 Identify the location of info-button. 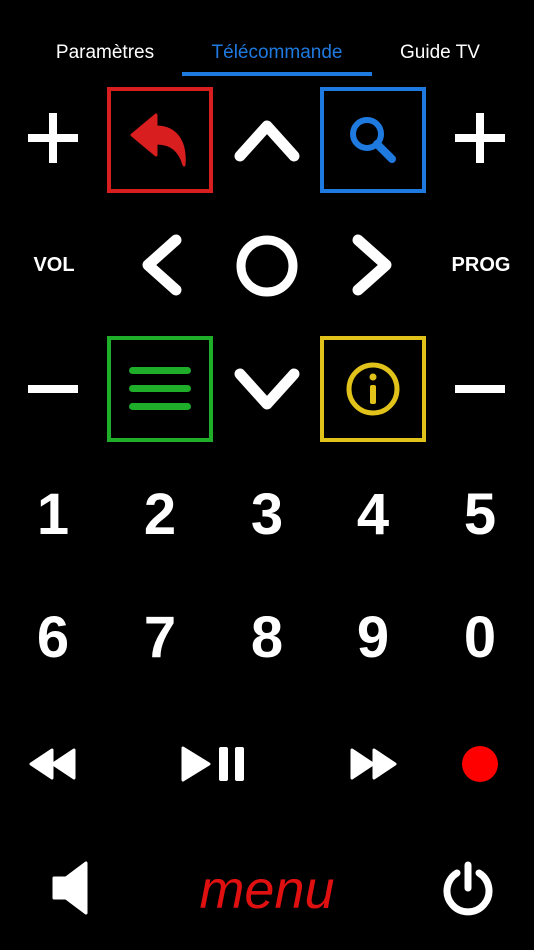
(373, 389).